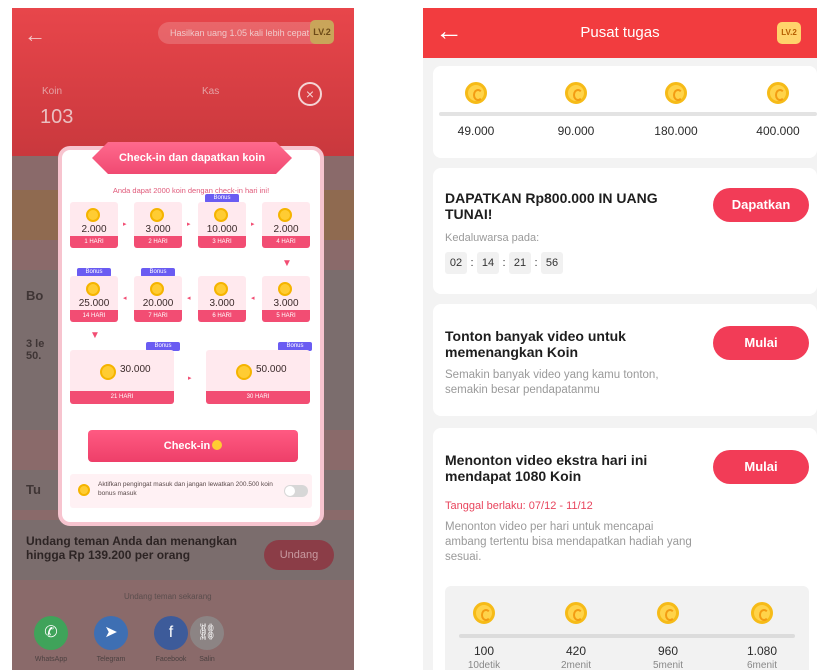  I want to click on task-center-header: Pusat tugas ← LV.2, so click(620, 33).